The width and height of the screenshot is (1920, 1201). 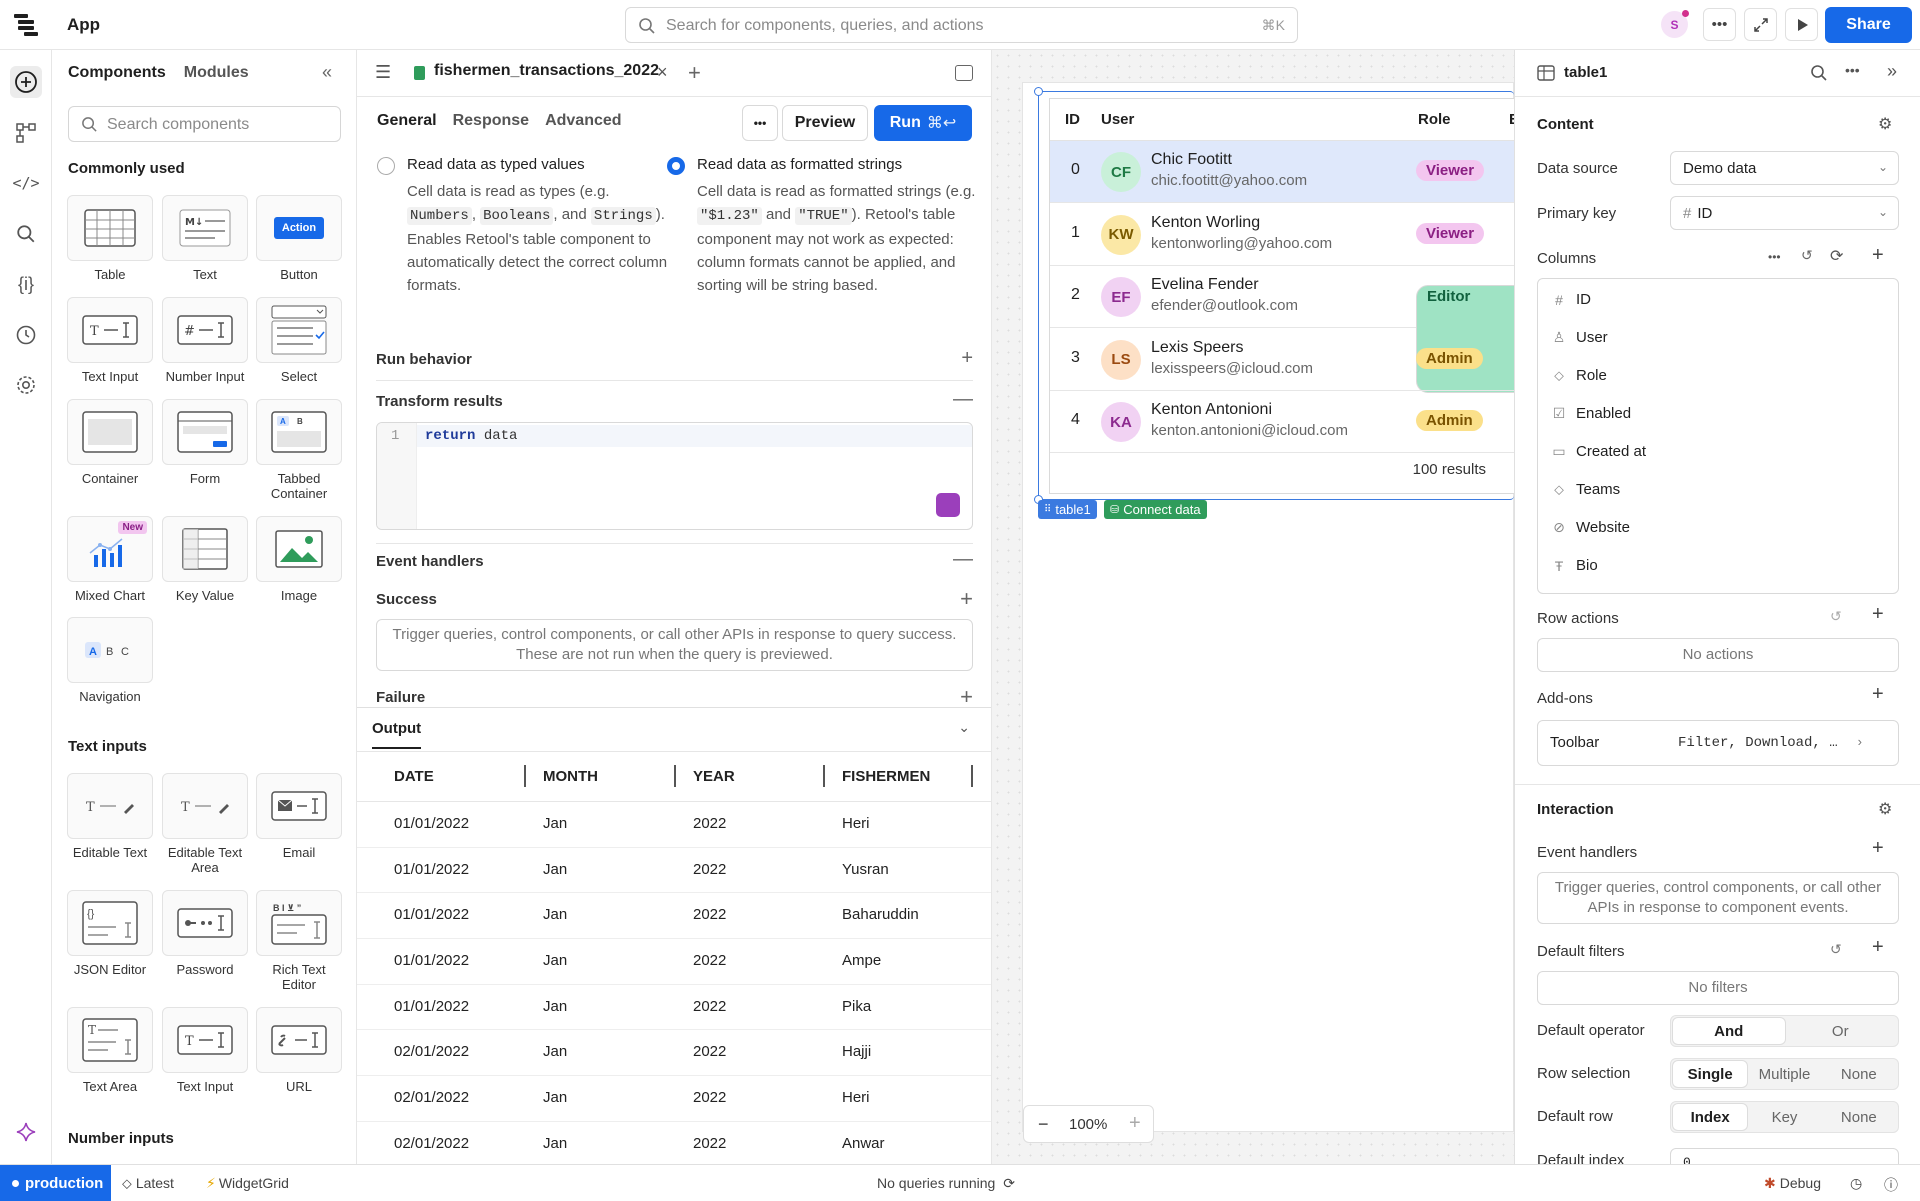 I want to click on row-actions-empty: No actions, so click(x=1718, y=655).